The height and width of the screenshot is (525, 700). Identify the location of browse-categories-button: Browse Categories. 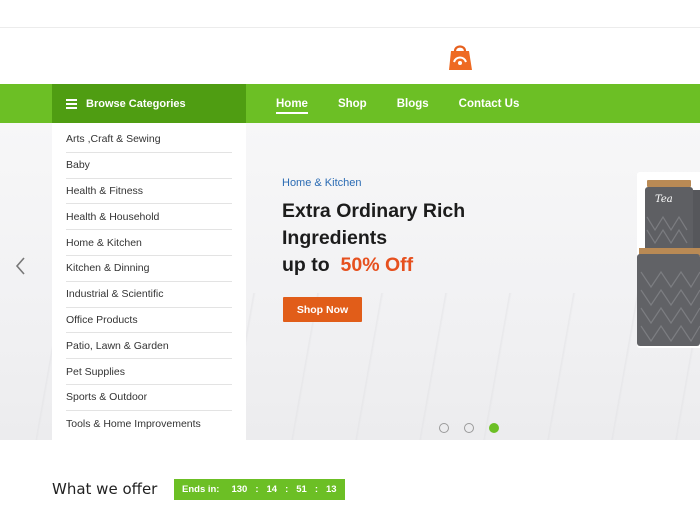
(149, 103).